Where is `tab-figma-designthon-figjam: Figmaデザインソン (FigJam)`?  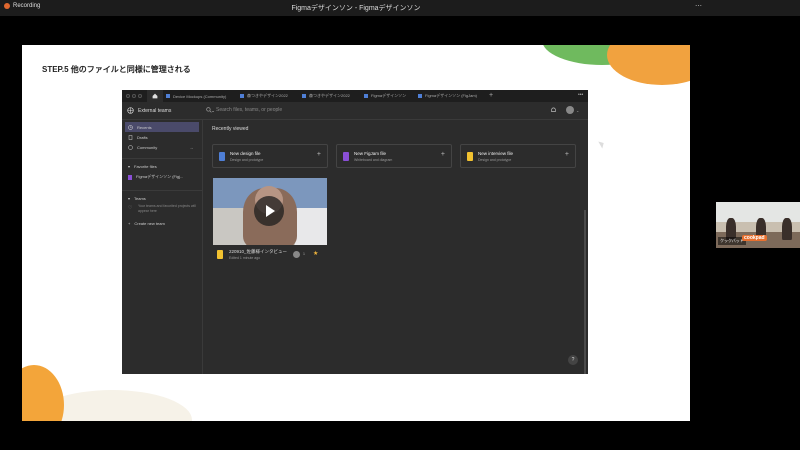
tab-figma-designthon-figjam: Figmaデザインソン (FigJam) is located at coordinates (447, 96).